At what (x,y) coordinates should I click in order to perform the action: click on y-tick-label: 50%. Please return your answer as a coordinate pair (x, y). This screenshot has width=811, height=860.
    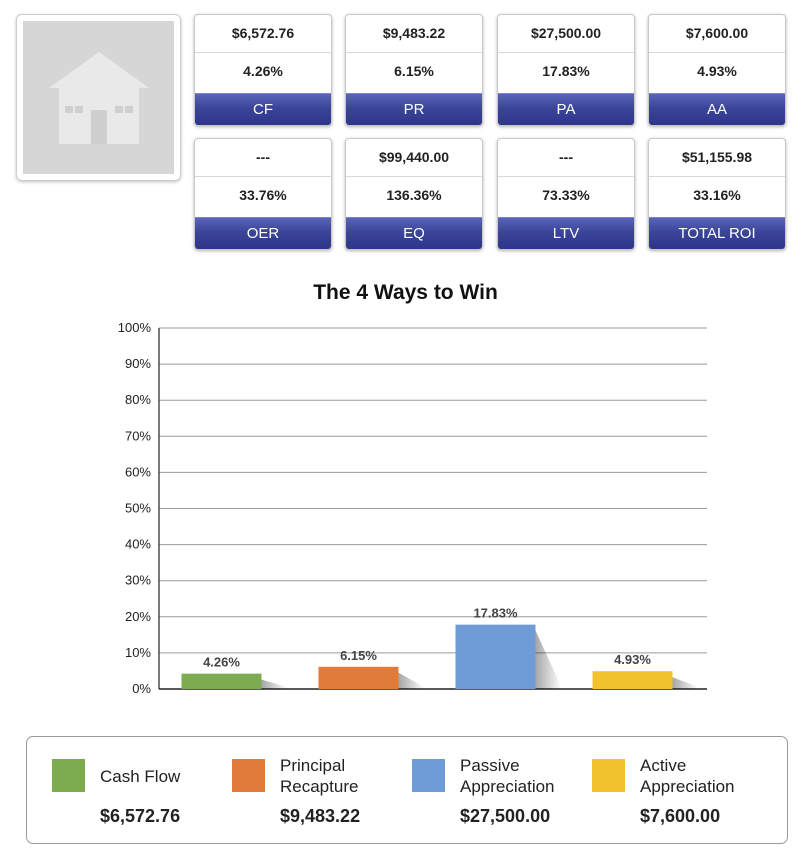
    Looking at the image, I should click on (138, 508).